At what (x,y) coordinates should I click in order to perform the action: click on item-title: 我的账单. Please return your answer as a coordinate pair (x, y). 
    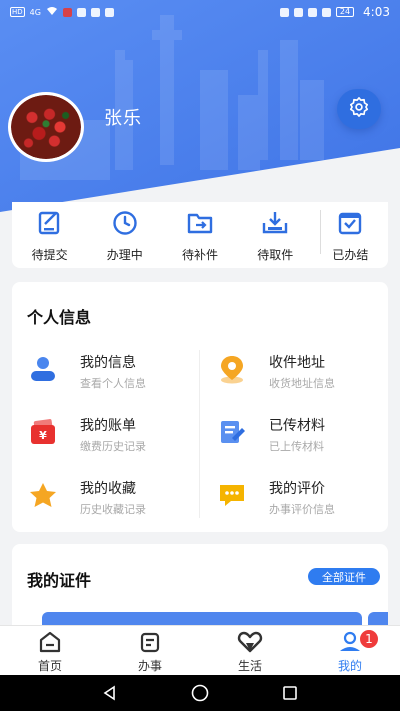
    Looking at the image, I should click on (108, 426).